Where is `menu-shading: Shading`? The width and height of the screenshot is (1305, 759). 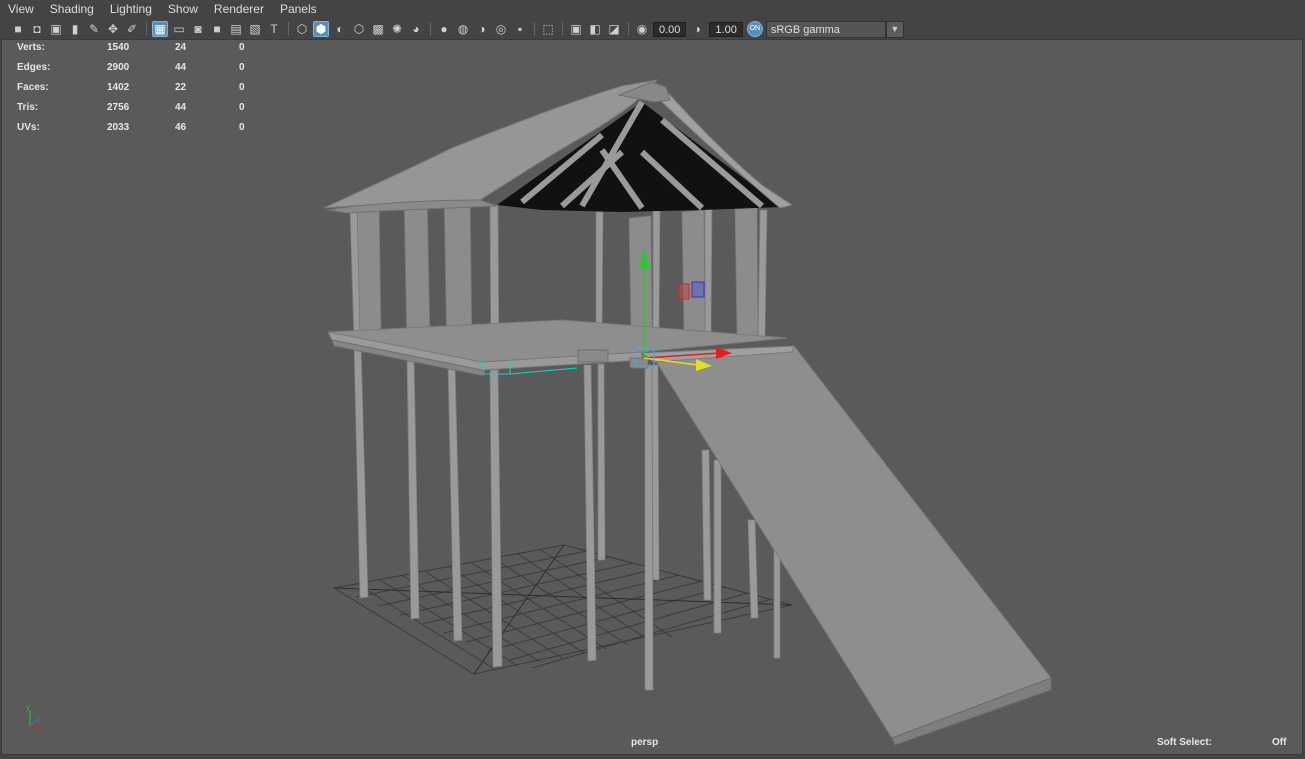
menu-shading: Shading is located at coordinates (72, 9).